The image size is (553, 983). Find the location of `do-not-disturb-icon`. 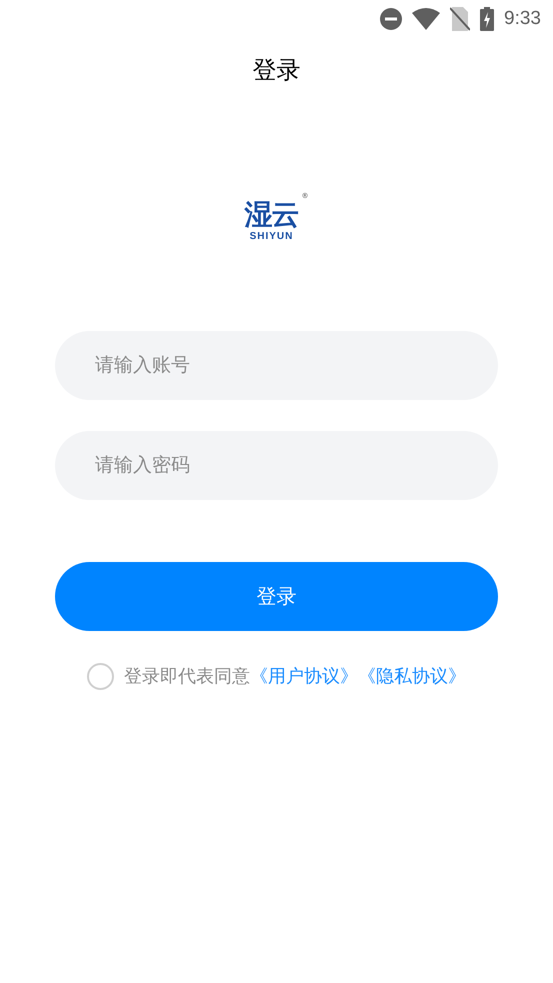

do-not-disturb-icon is located at coordinates (391, 19).